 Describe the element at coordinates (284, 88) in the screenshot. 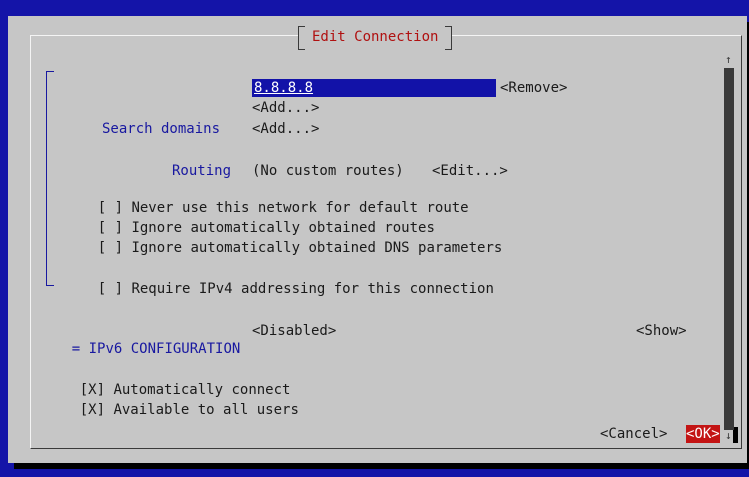

I see `dns-server-value: 8.8.8.8` at that location.